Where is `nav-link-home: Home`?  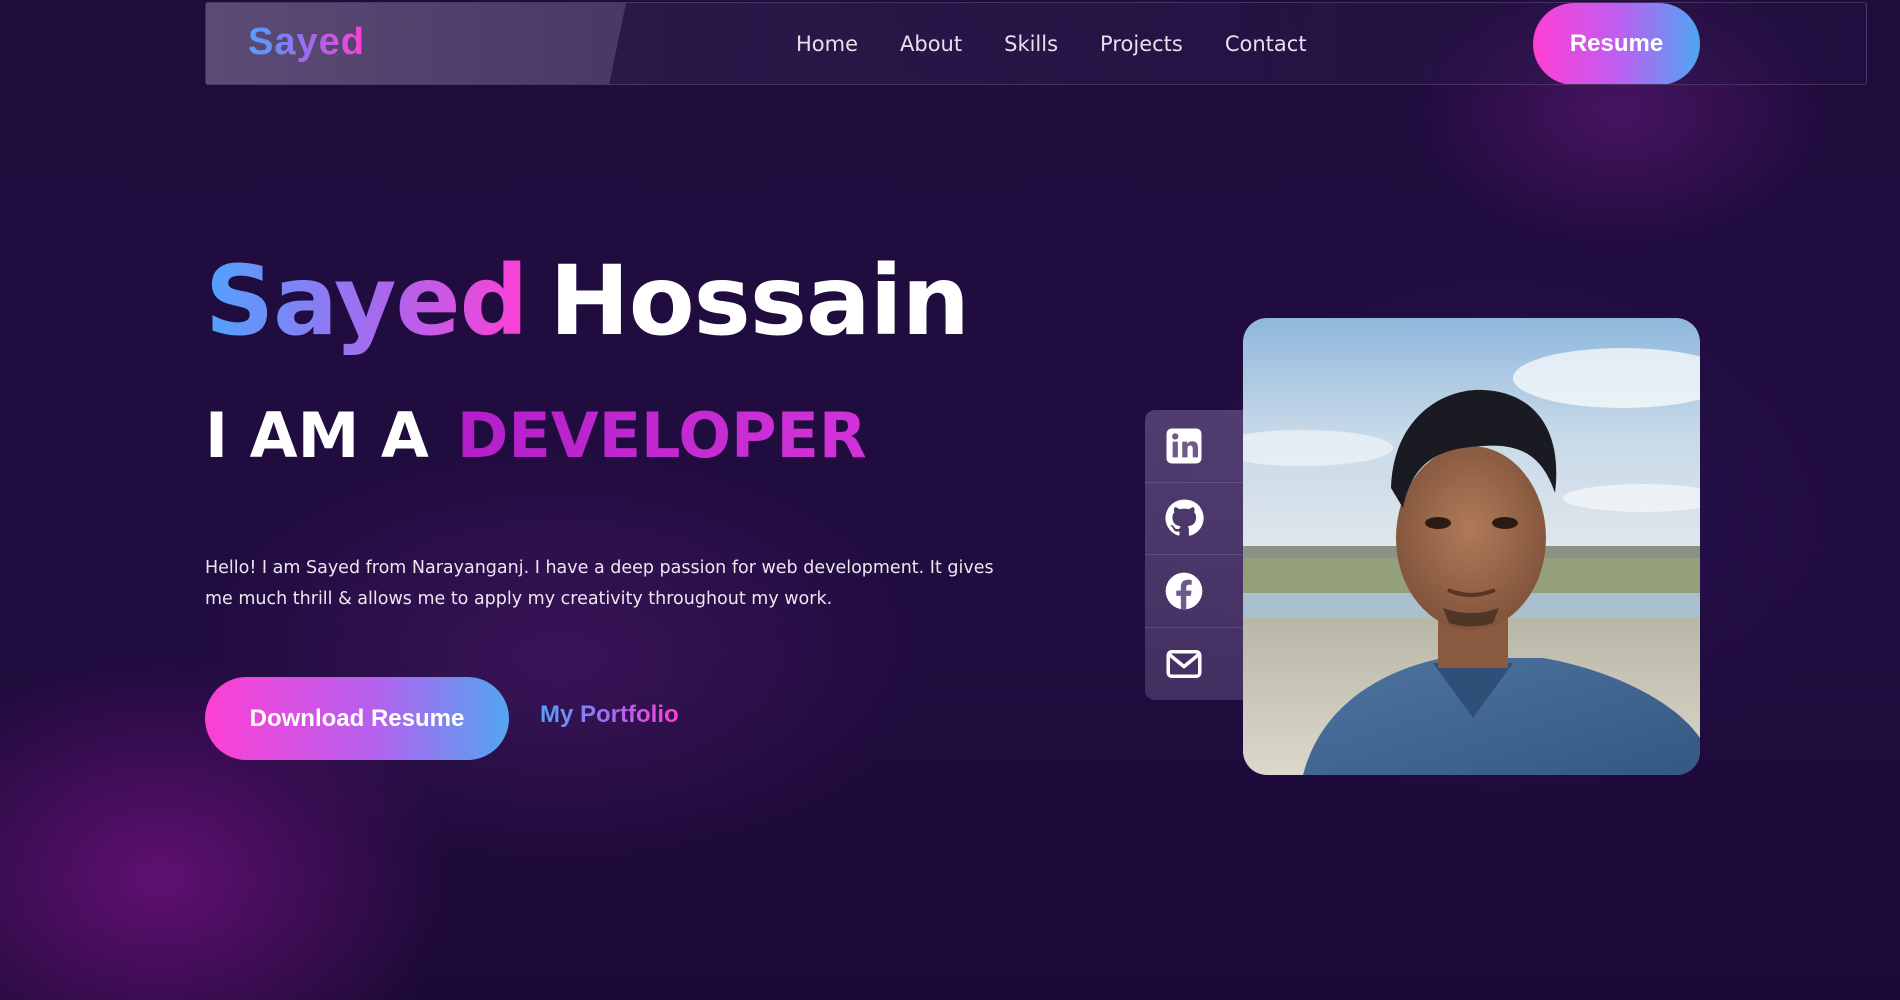 nav-link-home: Home is located at coordinates (827, 44).